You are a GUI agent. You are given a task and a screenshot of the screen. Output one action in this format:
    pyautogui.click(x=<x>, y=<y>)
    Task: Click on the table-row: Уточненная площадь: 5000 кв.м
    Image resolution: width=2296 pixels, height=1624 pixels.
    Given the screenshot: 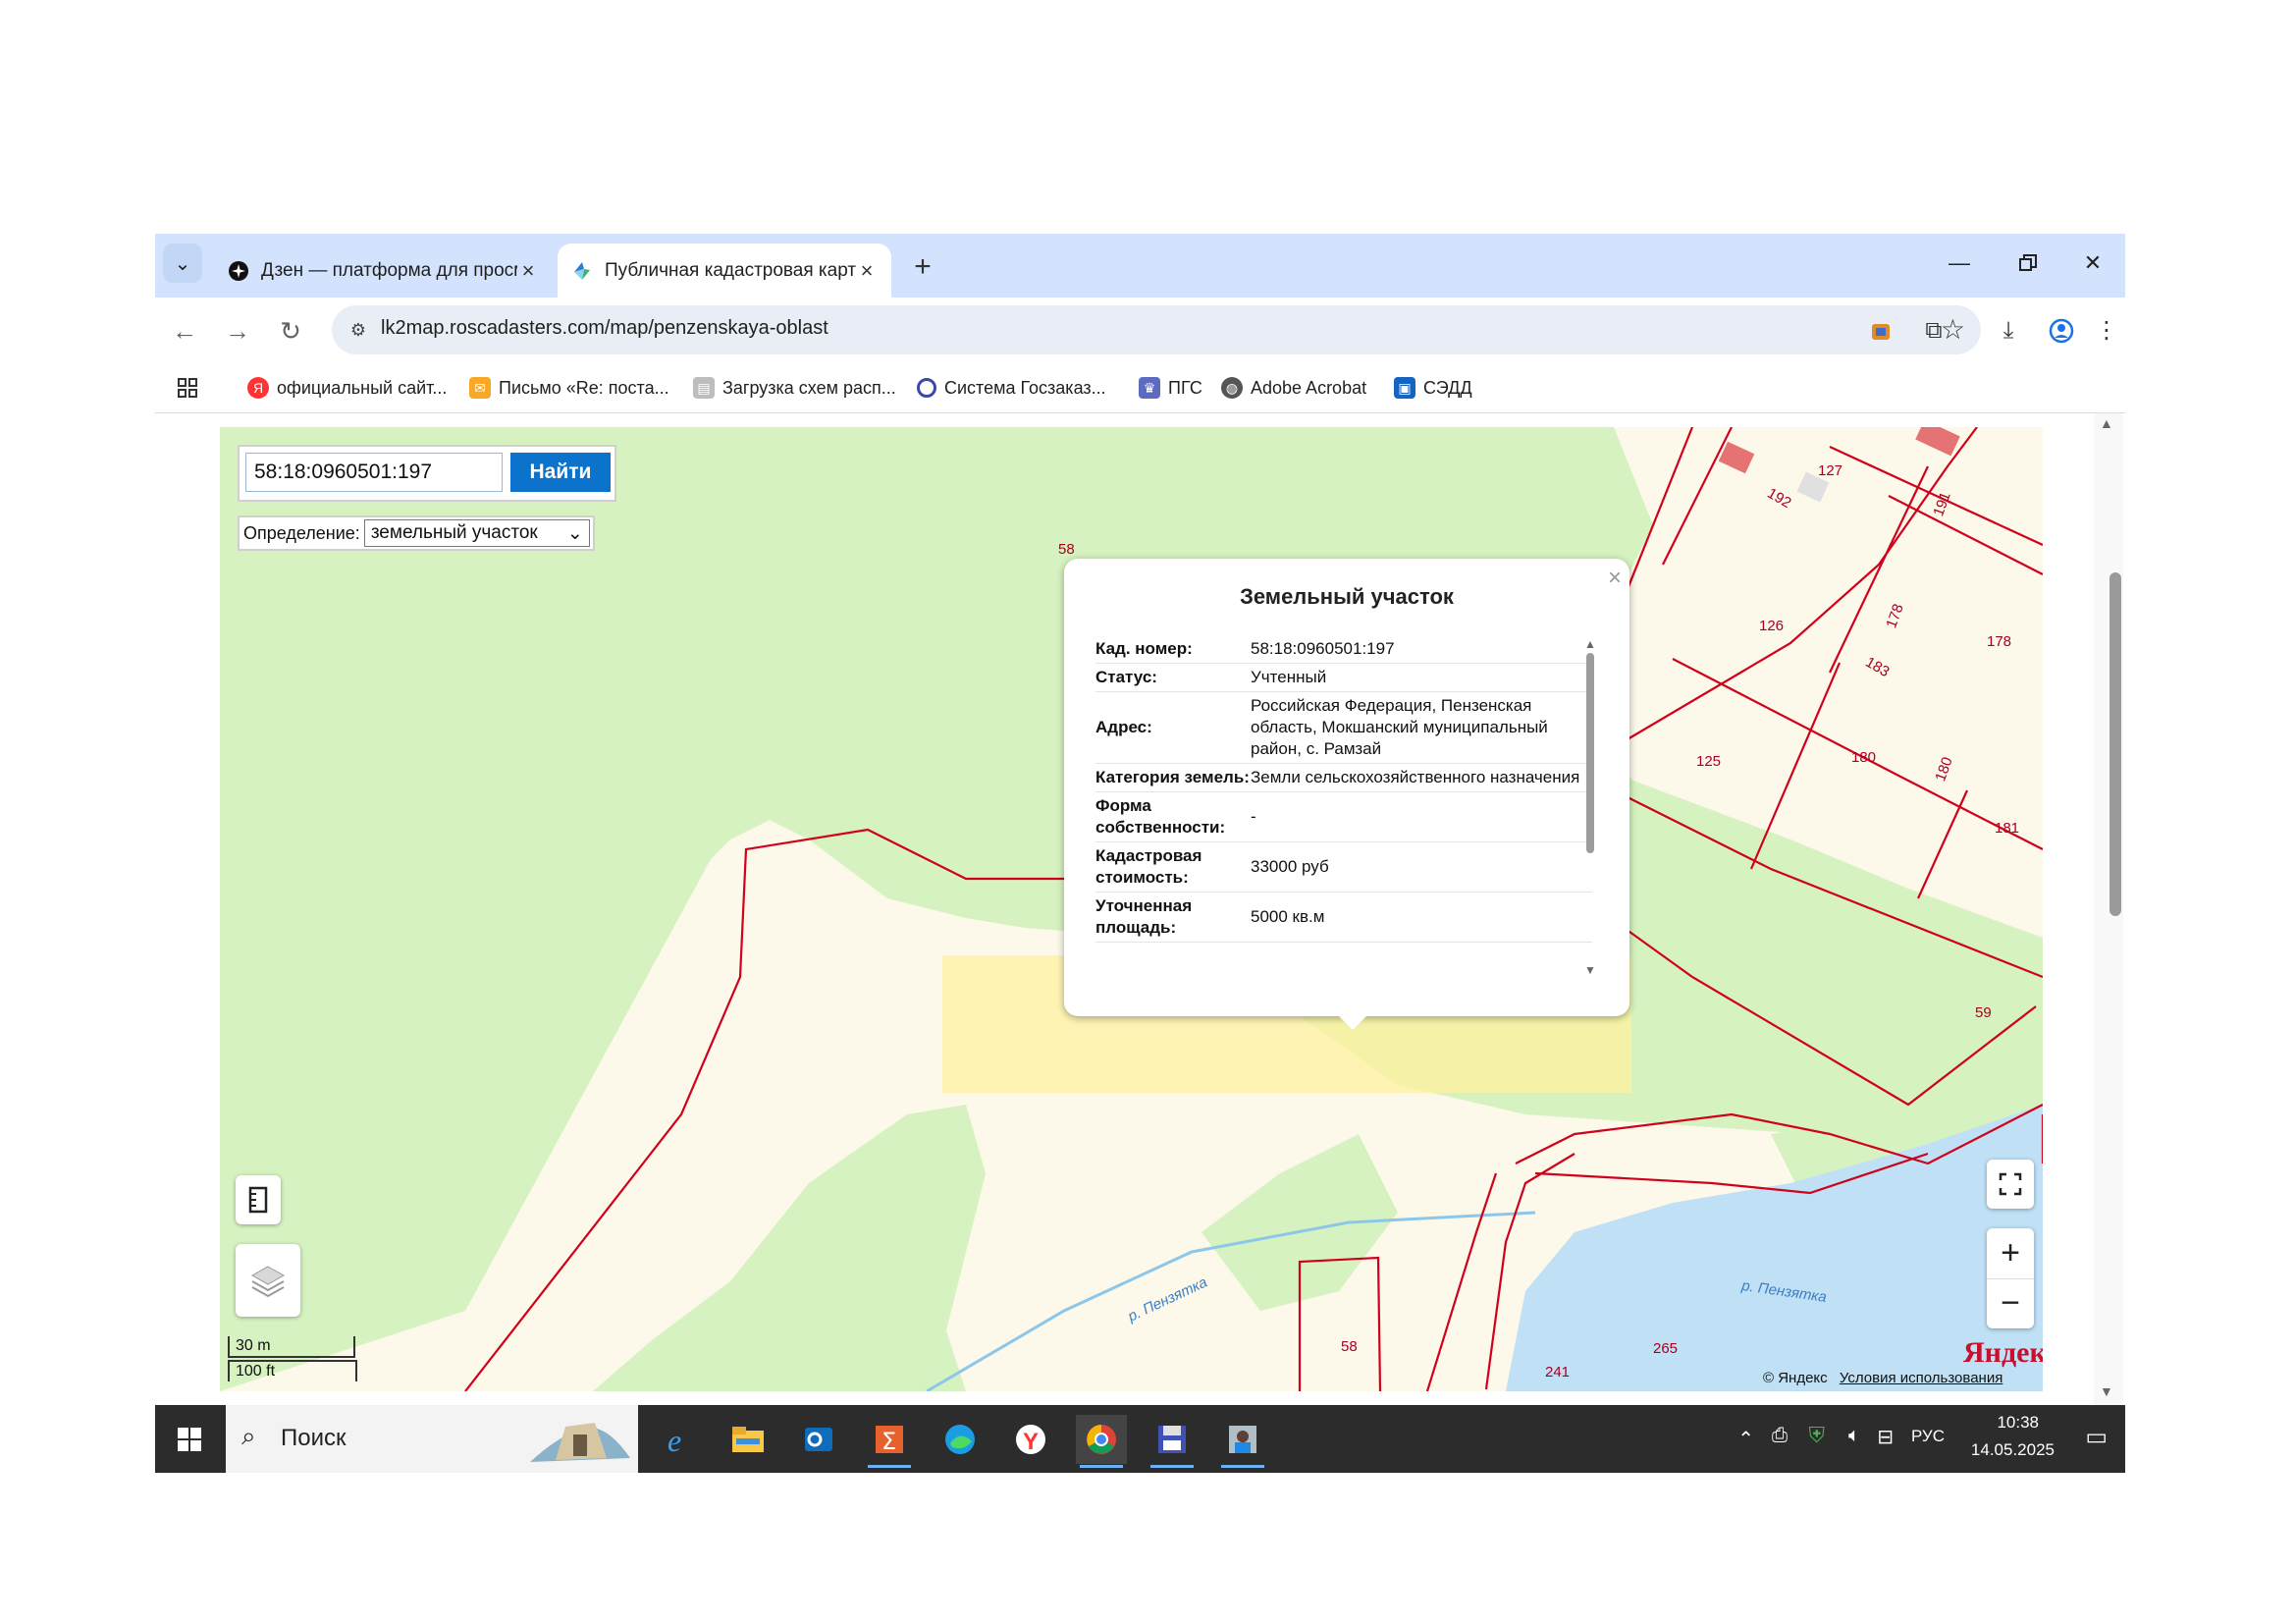 What is the action you would take?
    pyautogui.click(x=1343, y=918)
    